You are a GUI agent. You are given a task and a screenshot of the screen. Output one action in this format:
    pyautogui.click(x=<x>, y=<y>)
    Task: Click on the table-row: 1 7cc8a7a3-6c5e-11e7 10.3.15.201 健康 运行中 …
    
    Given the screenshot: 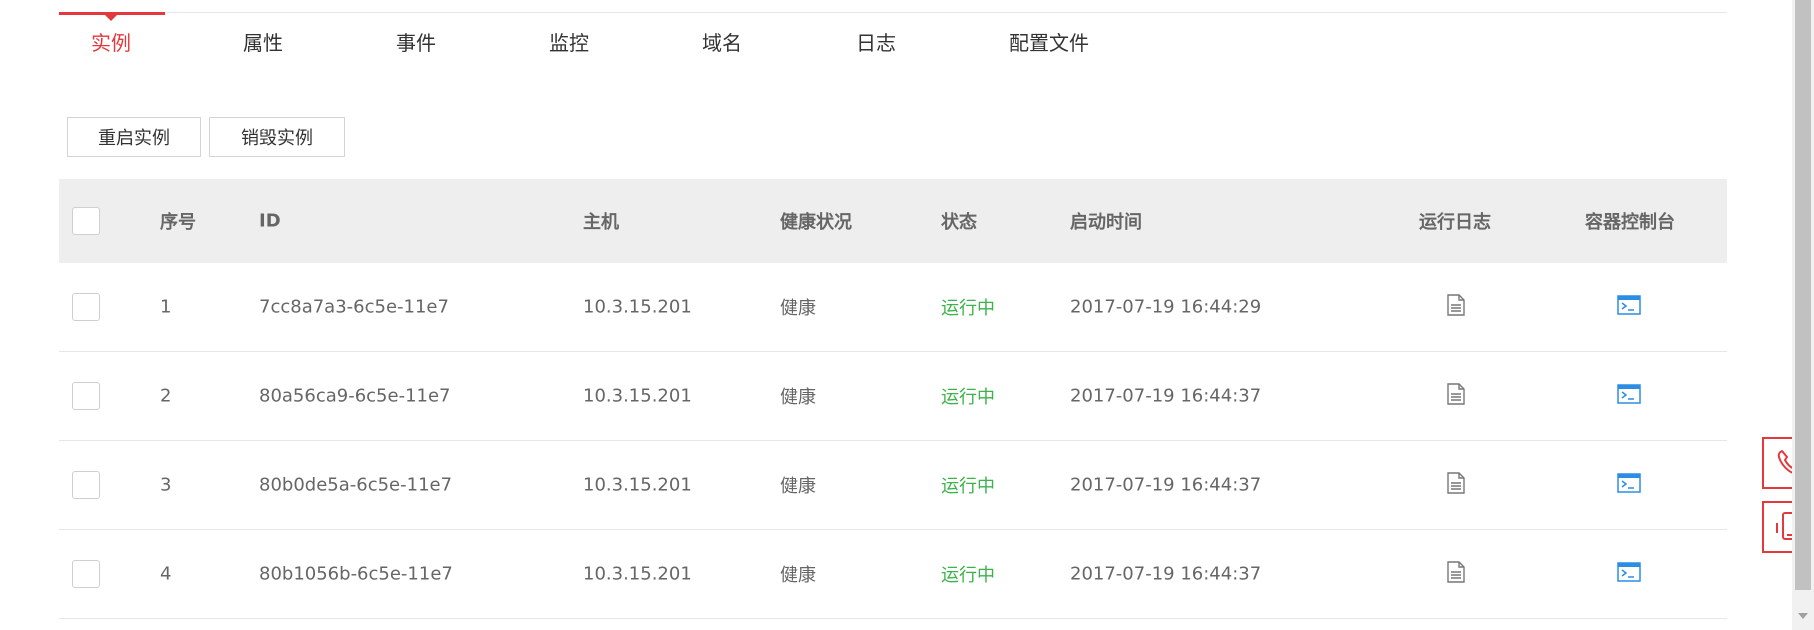 What is the action you would take?
    pyautogui.click(x=893, y=307)
    